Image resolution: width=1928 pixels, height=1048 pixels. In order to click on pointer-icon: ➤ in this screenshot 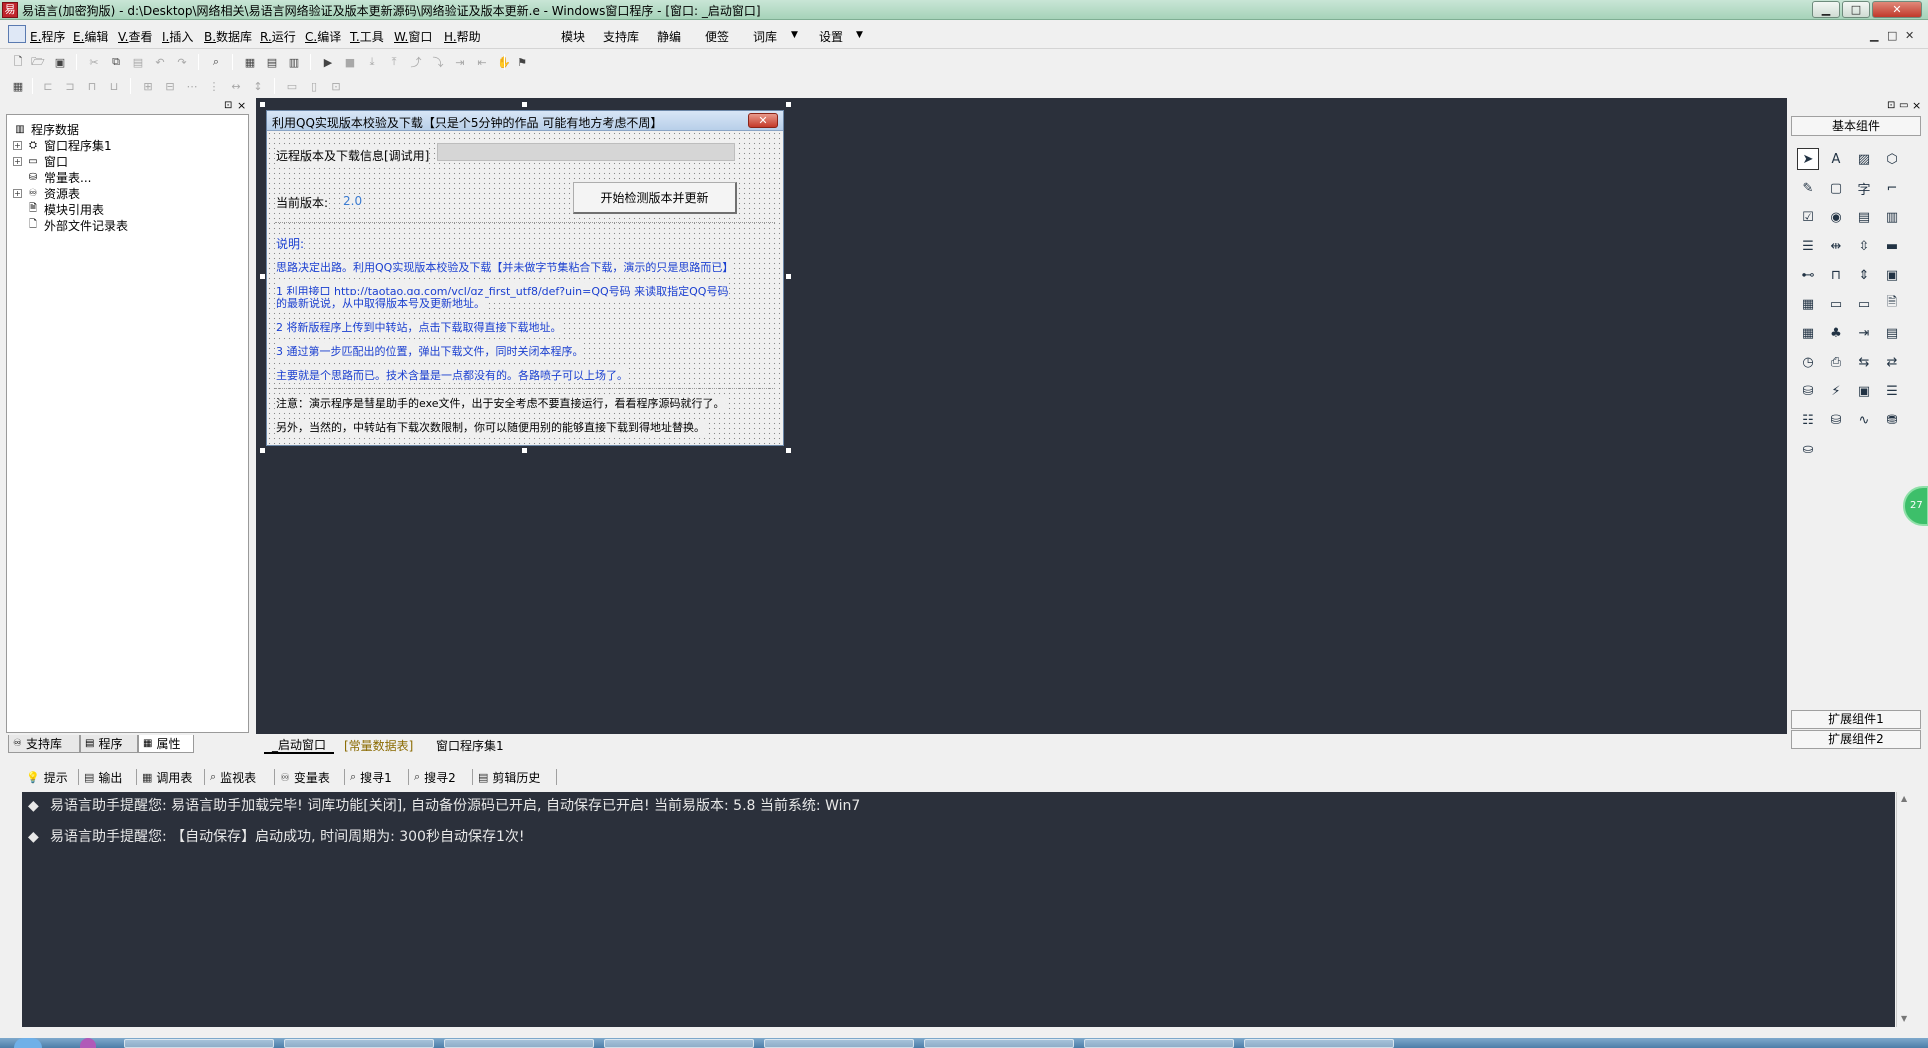, I will do `click(1808, 159)`.